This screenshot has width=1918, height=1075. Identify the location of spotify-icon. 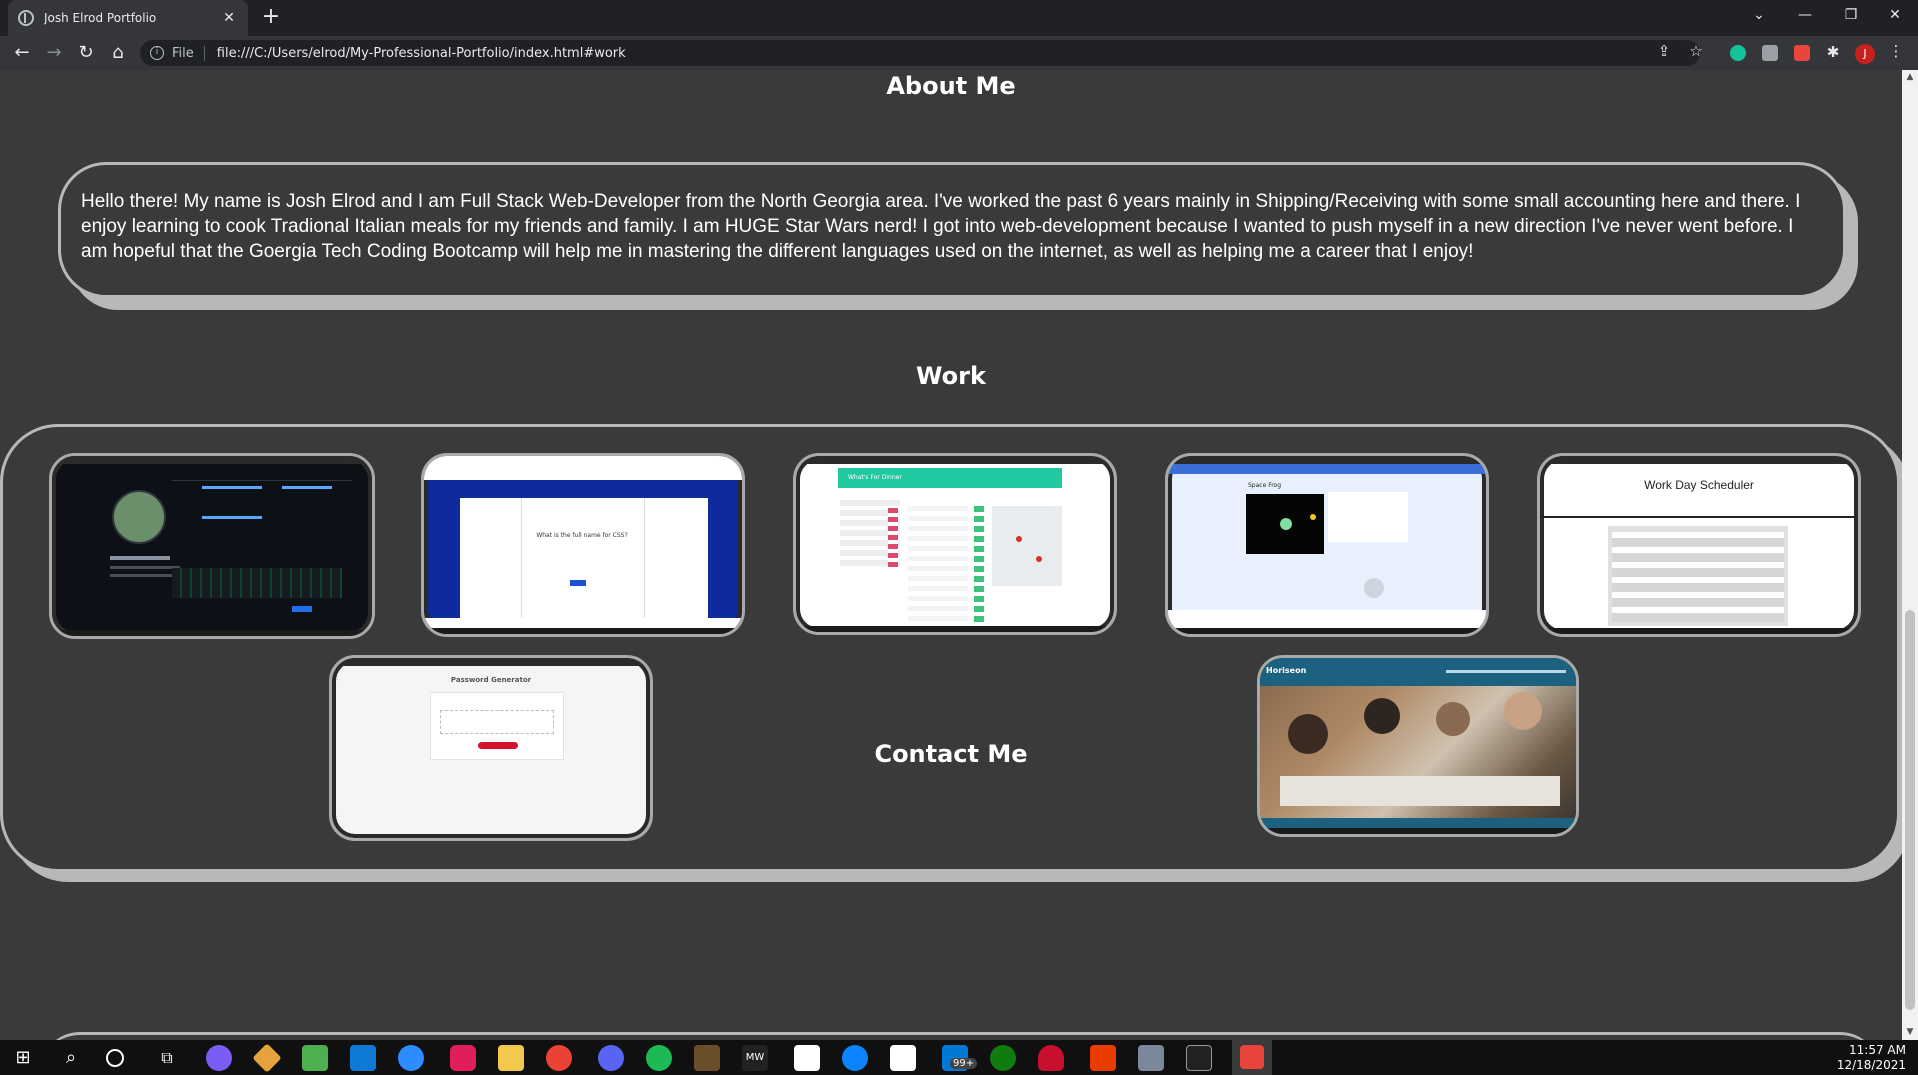
(659, 1058).